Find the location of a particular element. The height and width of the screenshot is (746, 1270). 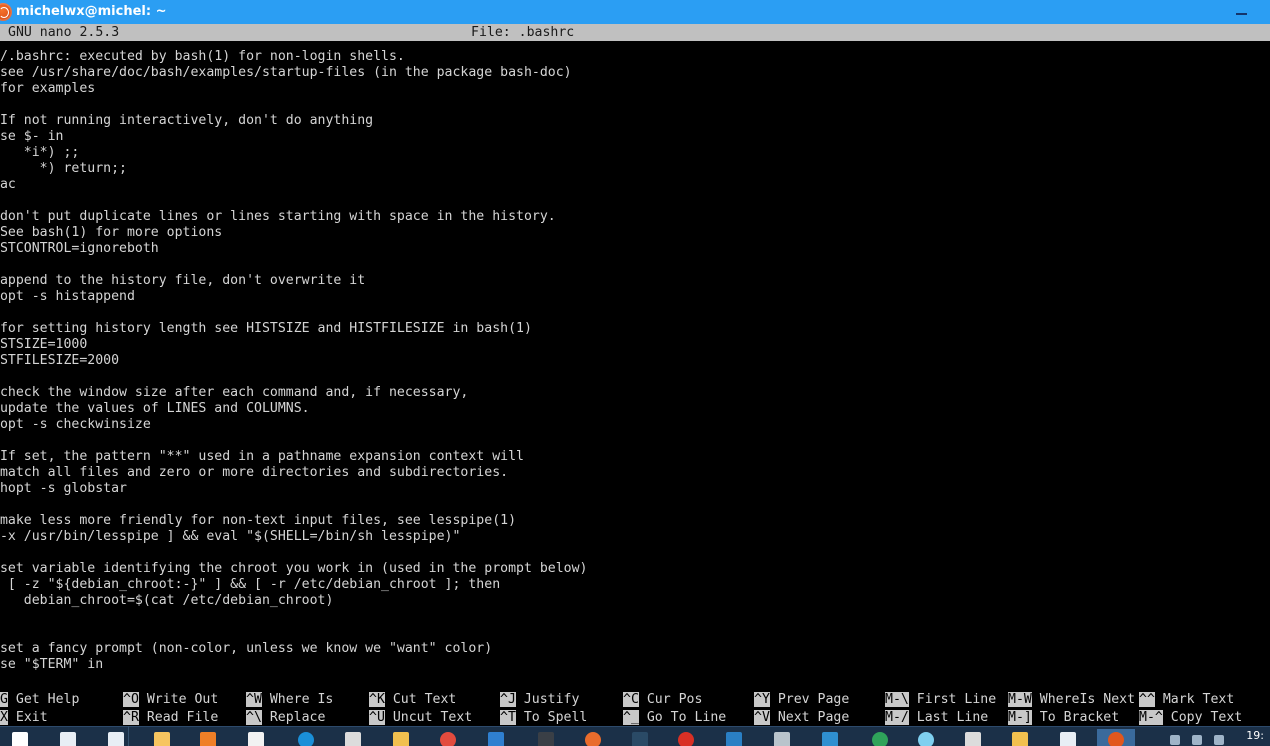

task-view-icon is located at coordinates (116, 739).